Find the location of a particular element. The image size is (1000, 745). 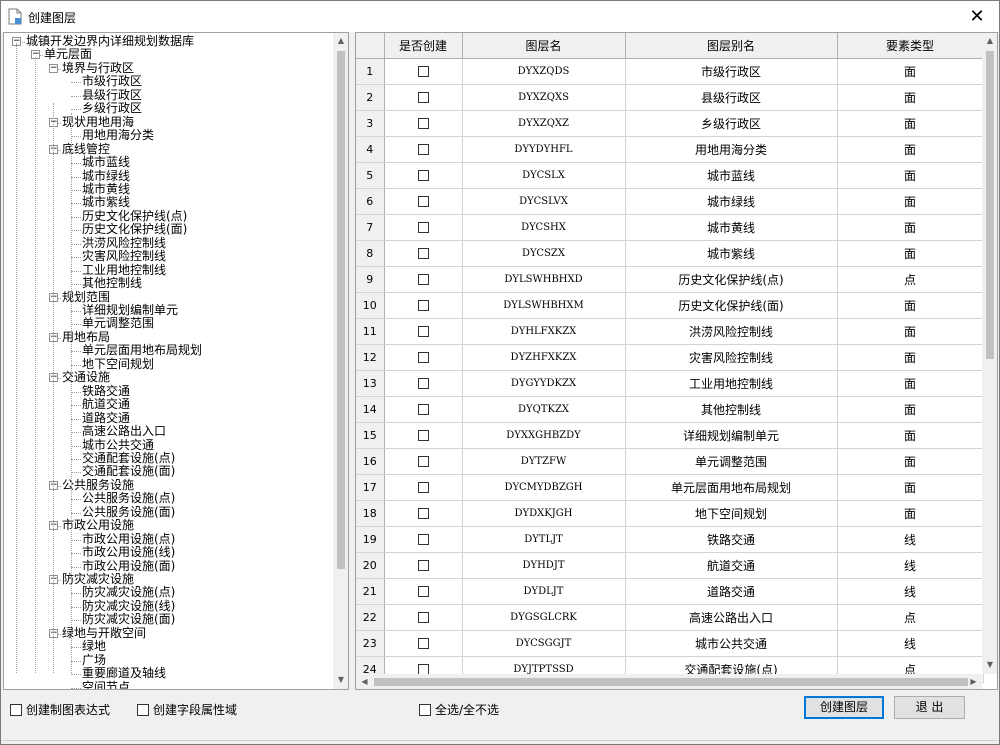

table-row: 8 DYCSZX 城市紫线面 is located at coordinates (670, 253).